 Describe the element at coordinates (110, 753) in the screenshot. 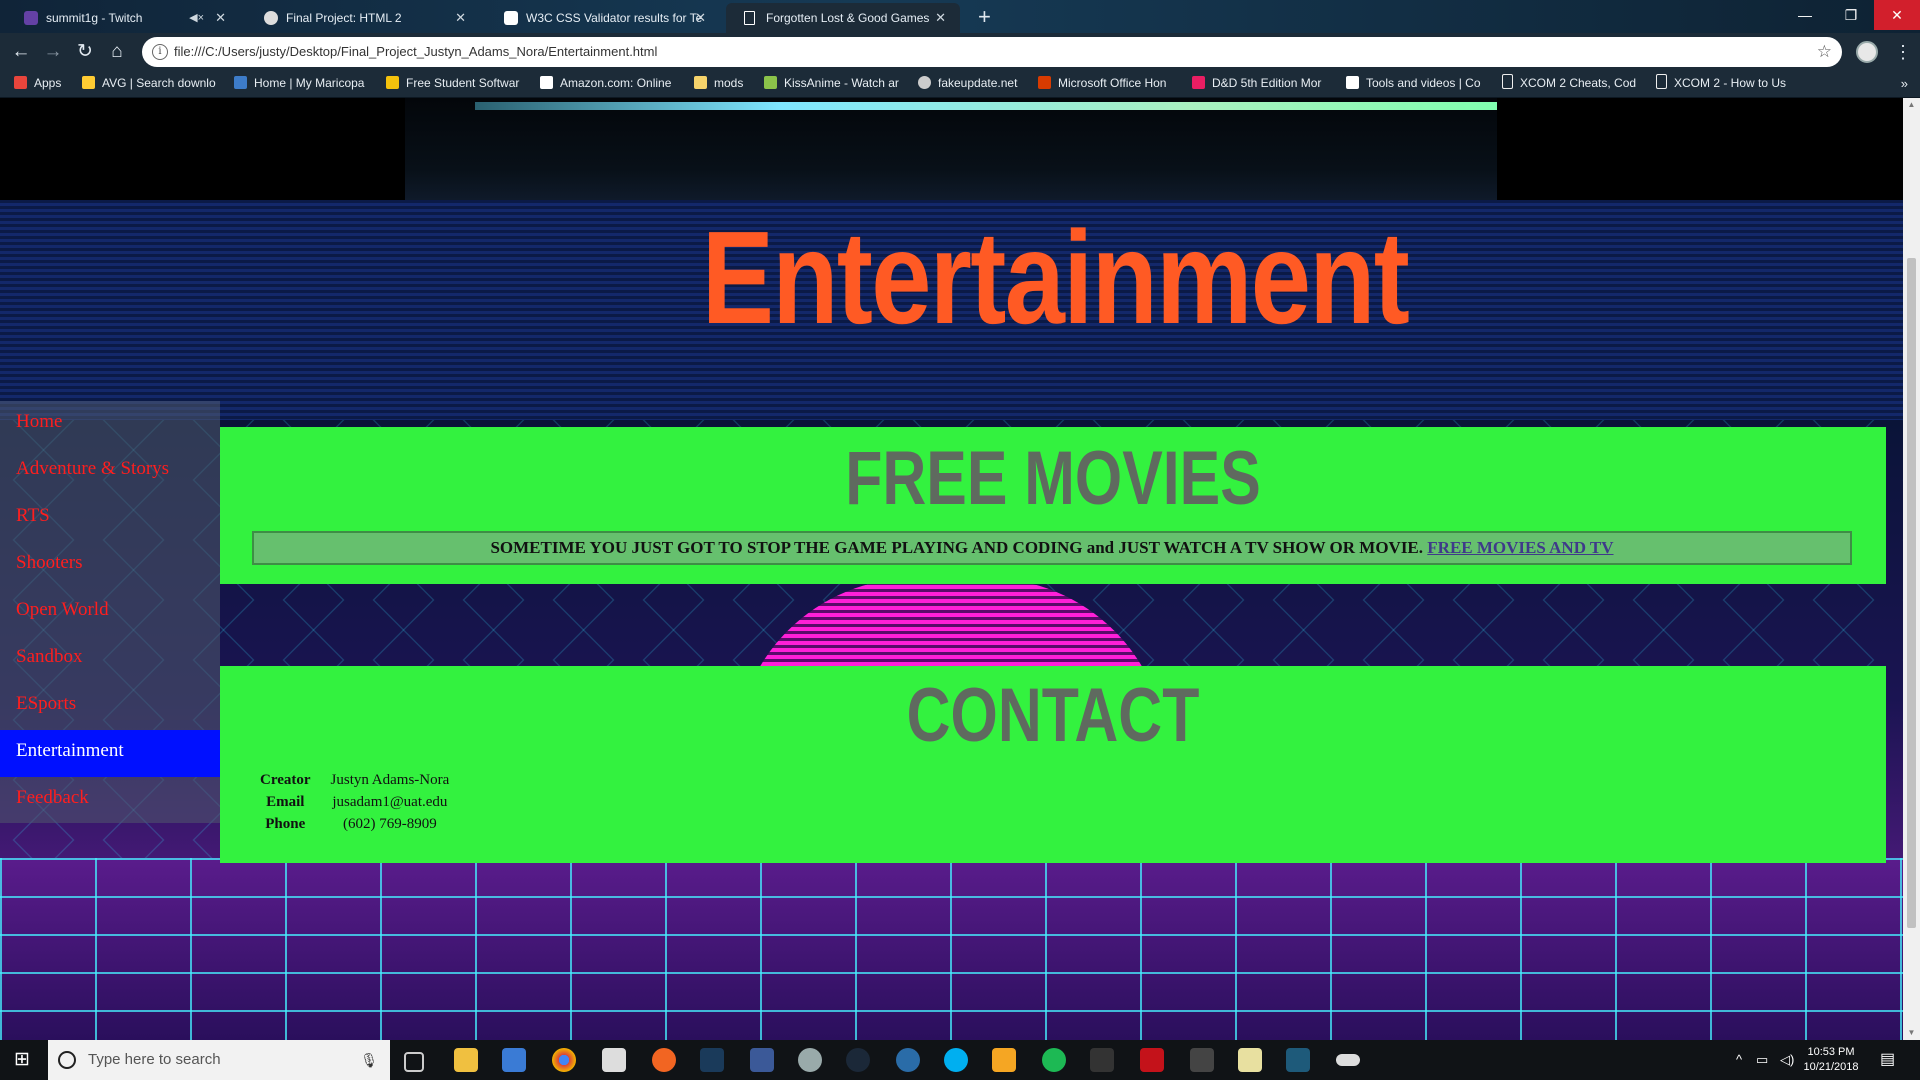

I see `nav-entertainment: Entertainment` at that location.